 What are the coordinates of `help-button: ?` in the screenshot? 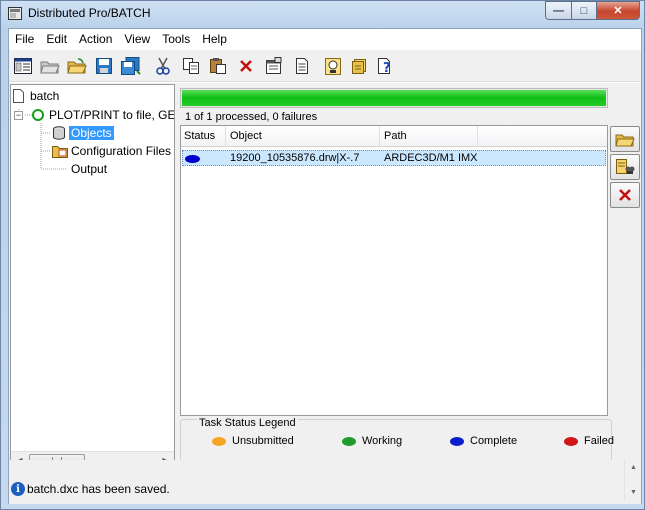 It's located at (386, 66).